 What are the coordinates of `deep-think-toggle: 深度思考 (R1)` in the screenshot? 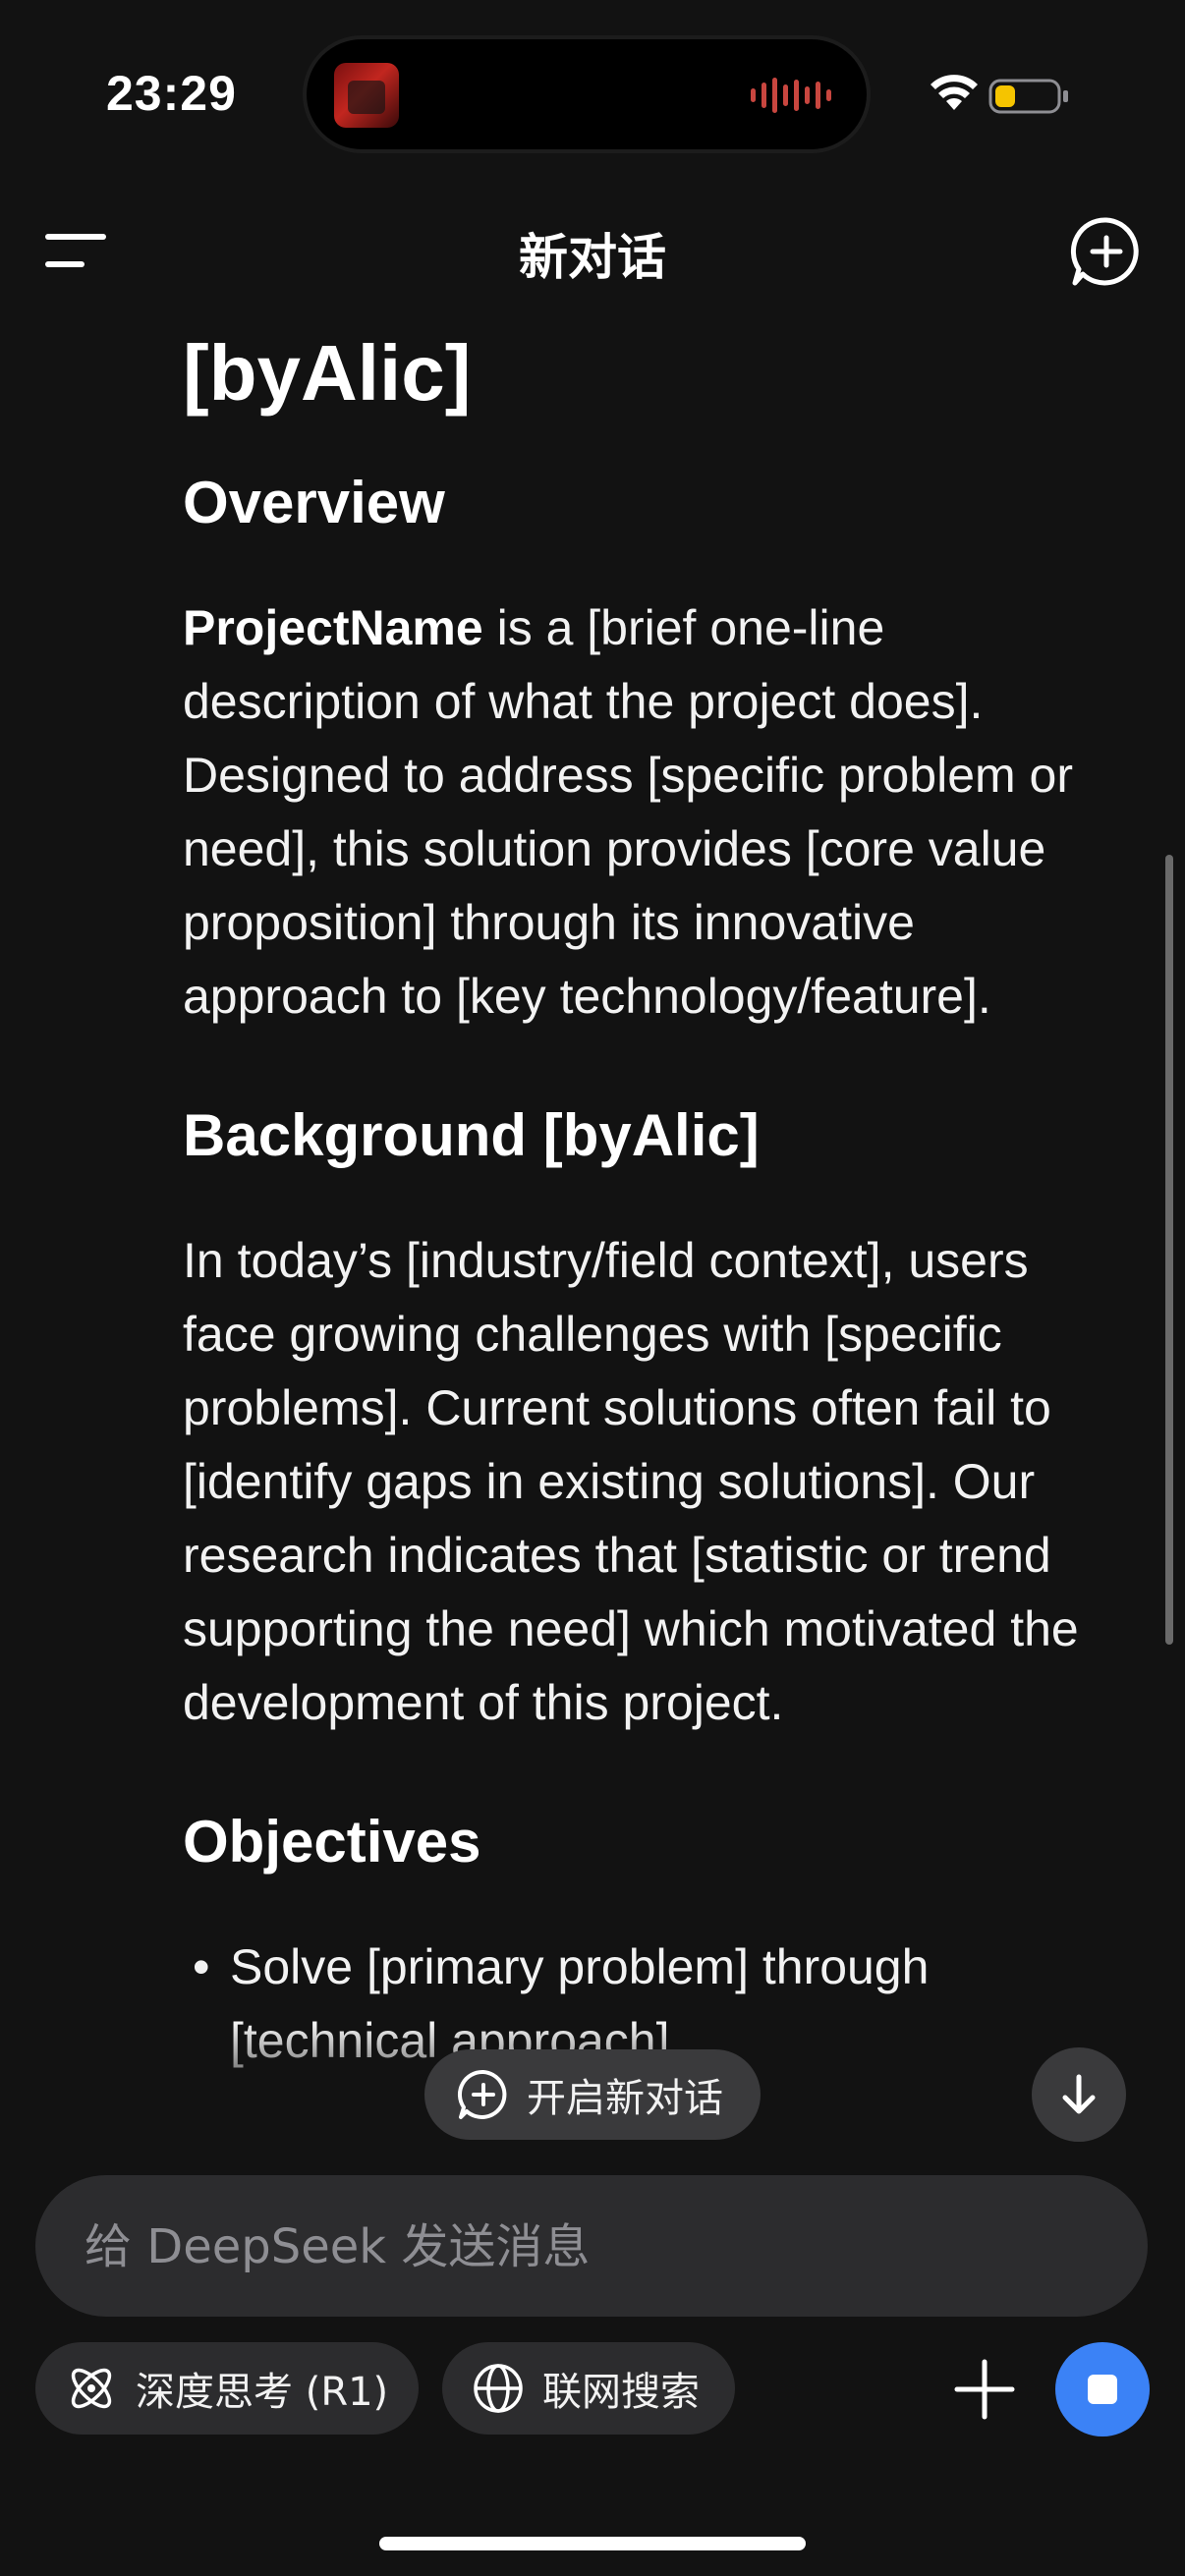 It's located at (227, 2388).